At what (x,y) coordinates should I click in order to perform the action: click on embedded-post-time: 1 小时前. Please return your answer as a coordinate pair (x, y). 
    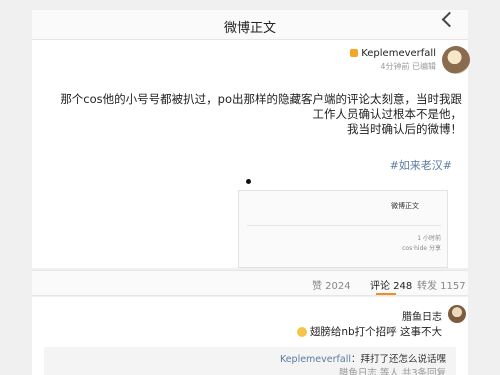
    Looking at the image, I should click on (429, 238).